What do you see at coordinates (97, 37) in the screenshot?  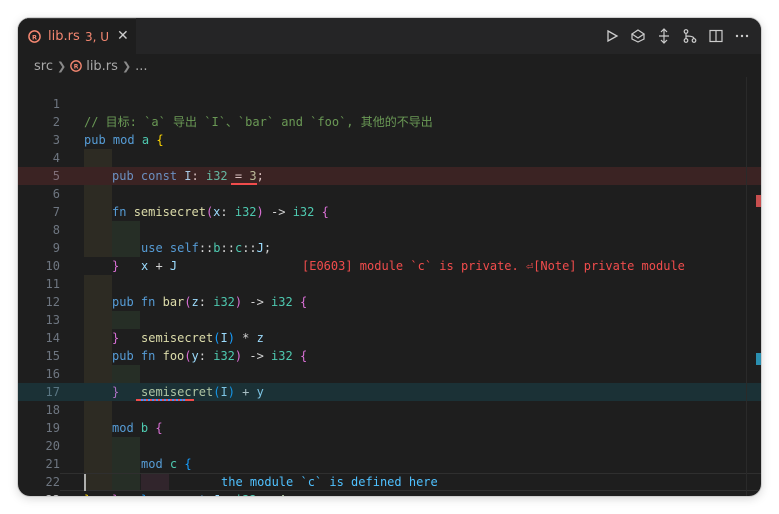 I see `tab-status: 3, U` at bounding box center [97, 37].